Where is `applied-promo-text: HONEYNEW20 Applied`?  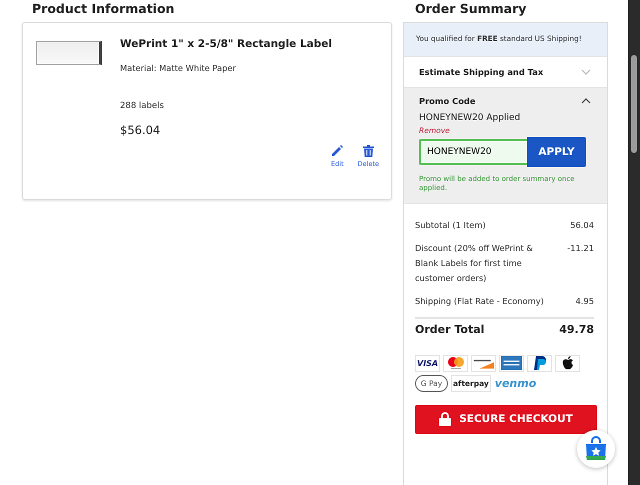 applied-promo-text: HONEYNEW20 Applied is located at coordinates (470, 118).